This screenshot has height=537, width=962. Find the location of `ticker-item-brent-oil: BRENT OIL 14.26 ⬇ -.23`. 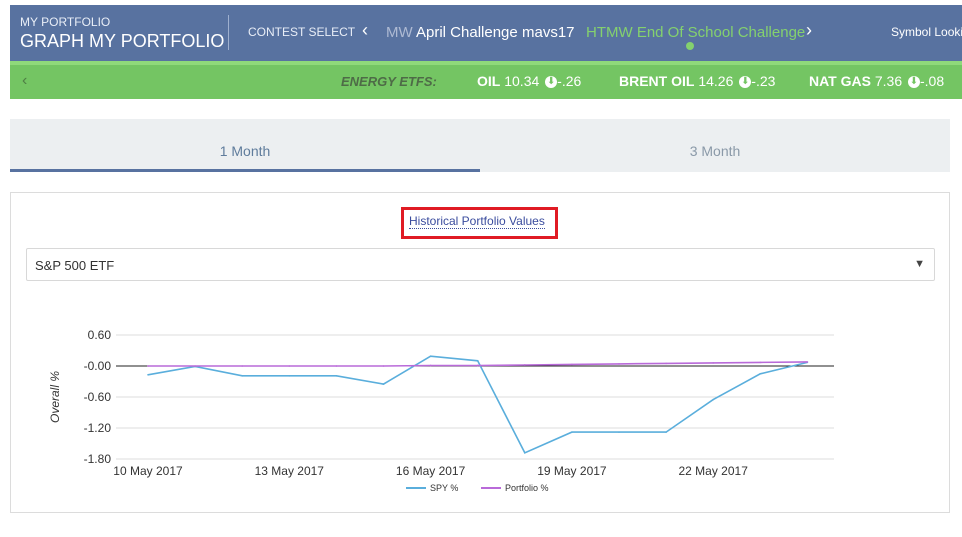

ticker-item-brent-oil: BRENT OIL 14.26 ⬇ -.23 is located at coordinates (697, 81).